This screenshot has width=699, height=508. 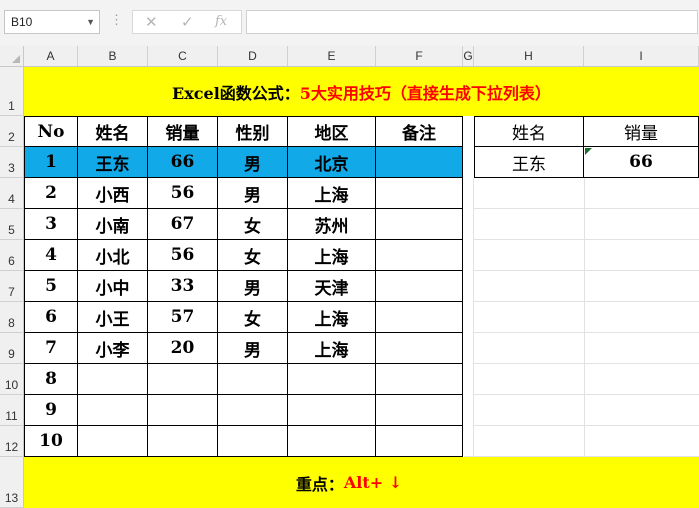 What do you see at coordinates (183, 286) in the screenshot?
I see `table-cell-sales: 33` at bounding box center [183, 286].